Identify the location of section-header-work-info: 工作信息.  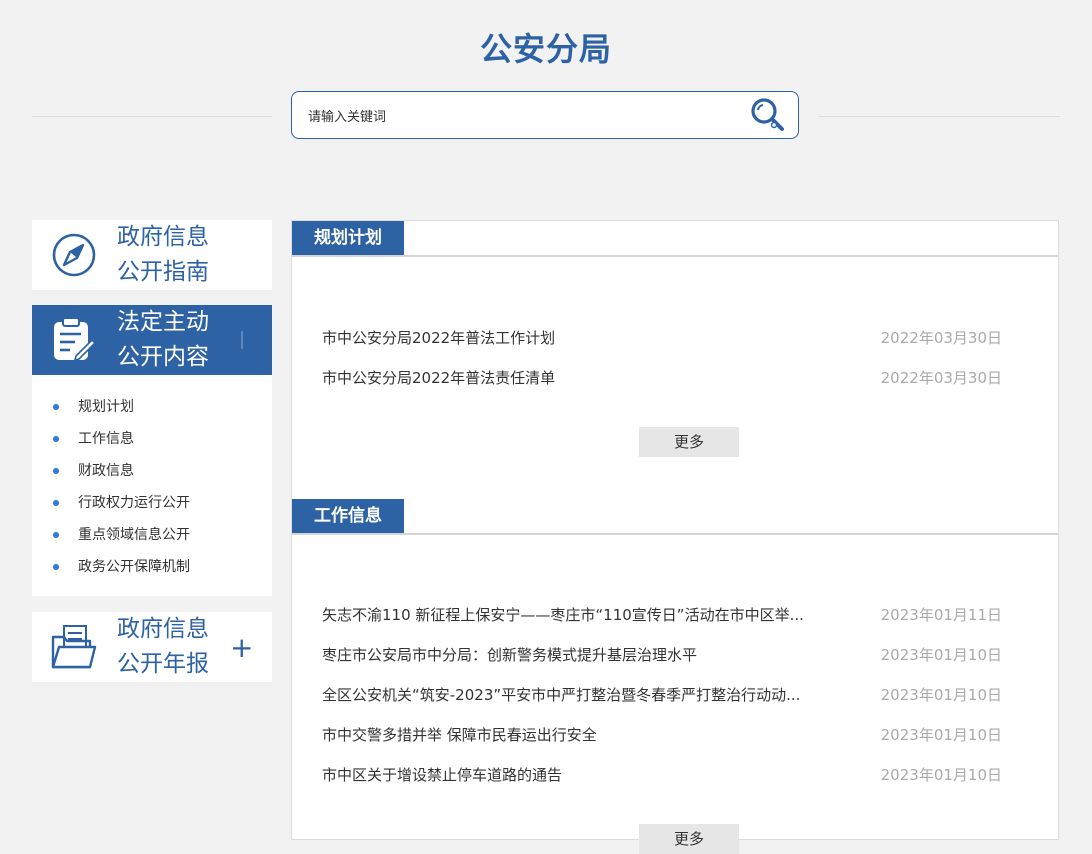
(675, 517).